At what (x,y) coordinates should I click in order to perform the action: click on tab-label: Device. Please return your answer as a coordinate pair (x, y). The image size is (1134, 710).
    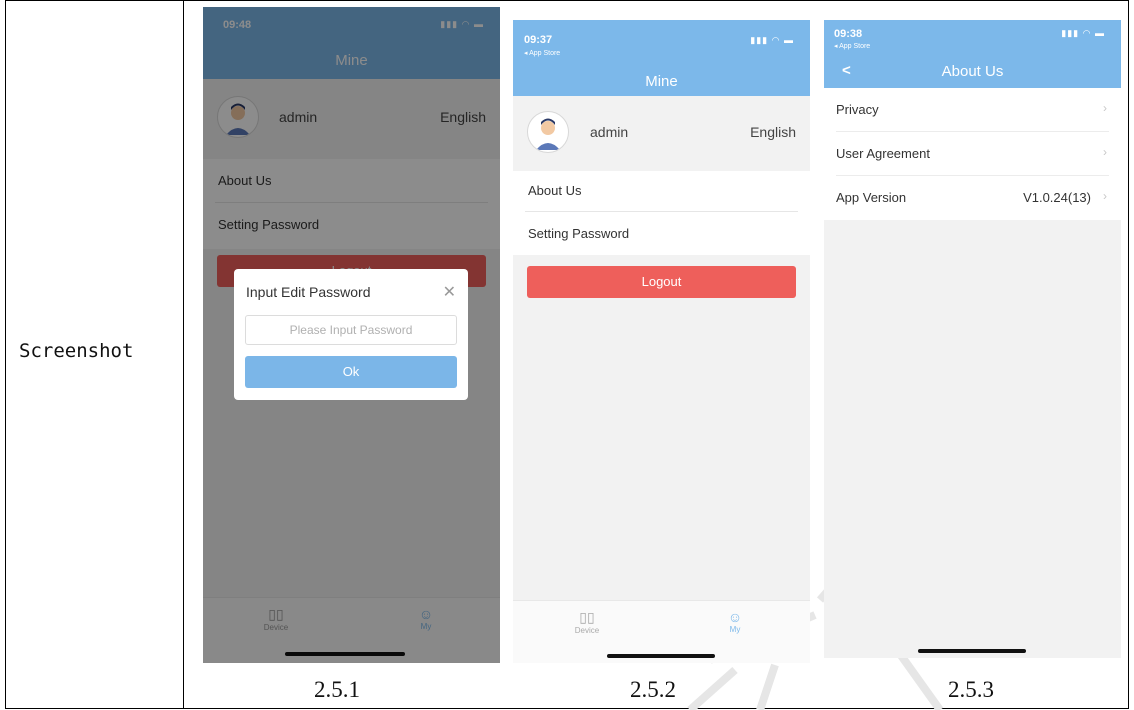
    Looking at the image, I should click on (587, 630).